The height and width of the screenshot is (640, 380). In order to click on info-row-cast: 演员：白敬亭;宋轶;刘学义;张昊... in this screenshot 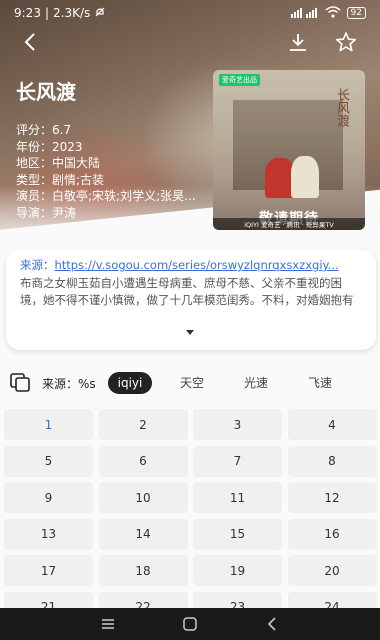, I will do `click(106, 196)`.